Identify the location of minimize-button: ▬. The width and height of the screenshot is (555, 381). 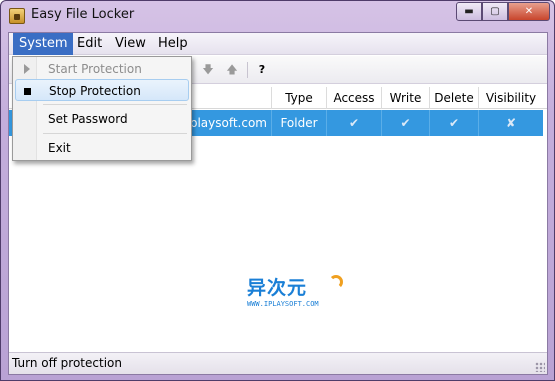
(469, 11).